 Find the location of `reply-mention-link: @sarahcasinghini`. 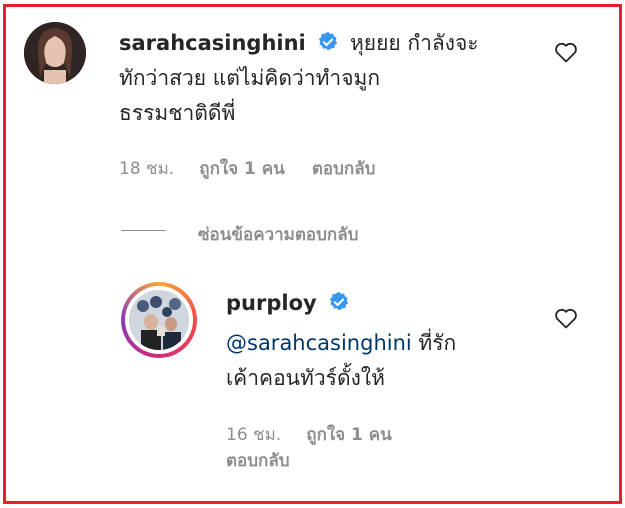

reply-mention-link: @sarahcasinghini is located at coordinates (319, 343).